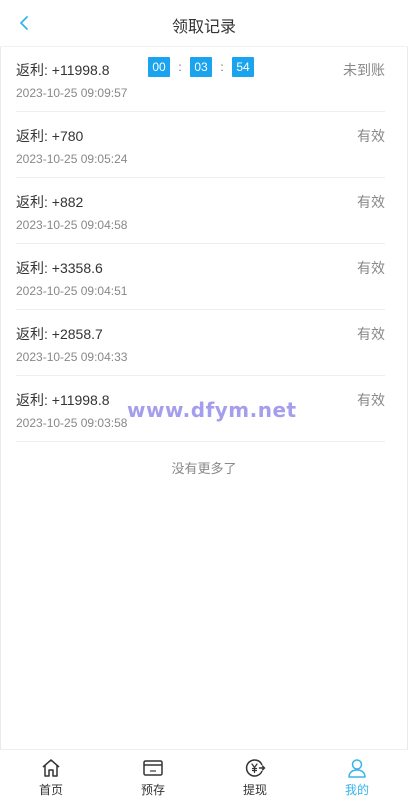  What do you see at coordinates (204, 468) in the screenshot?
I see `no-more-text: 没有更多了` at bounding box center [204, 468].